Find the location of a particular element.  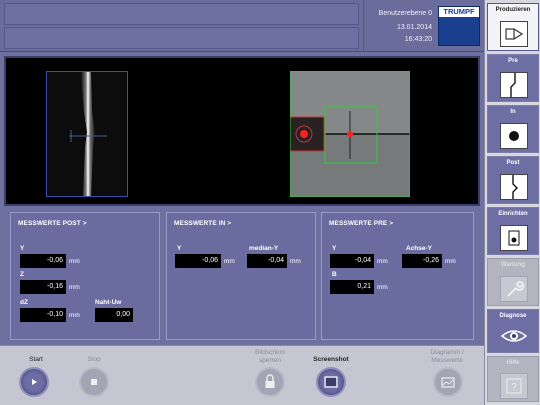

pre-in-camera-image is located at coordinates (350, 134).